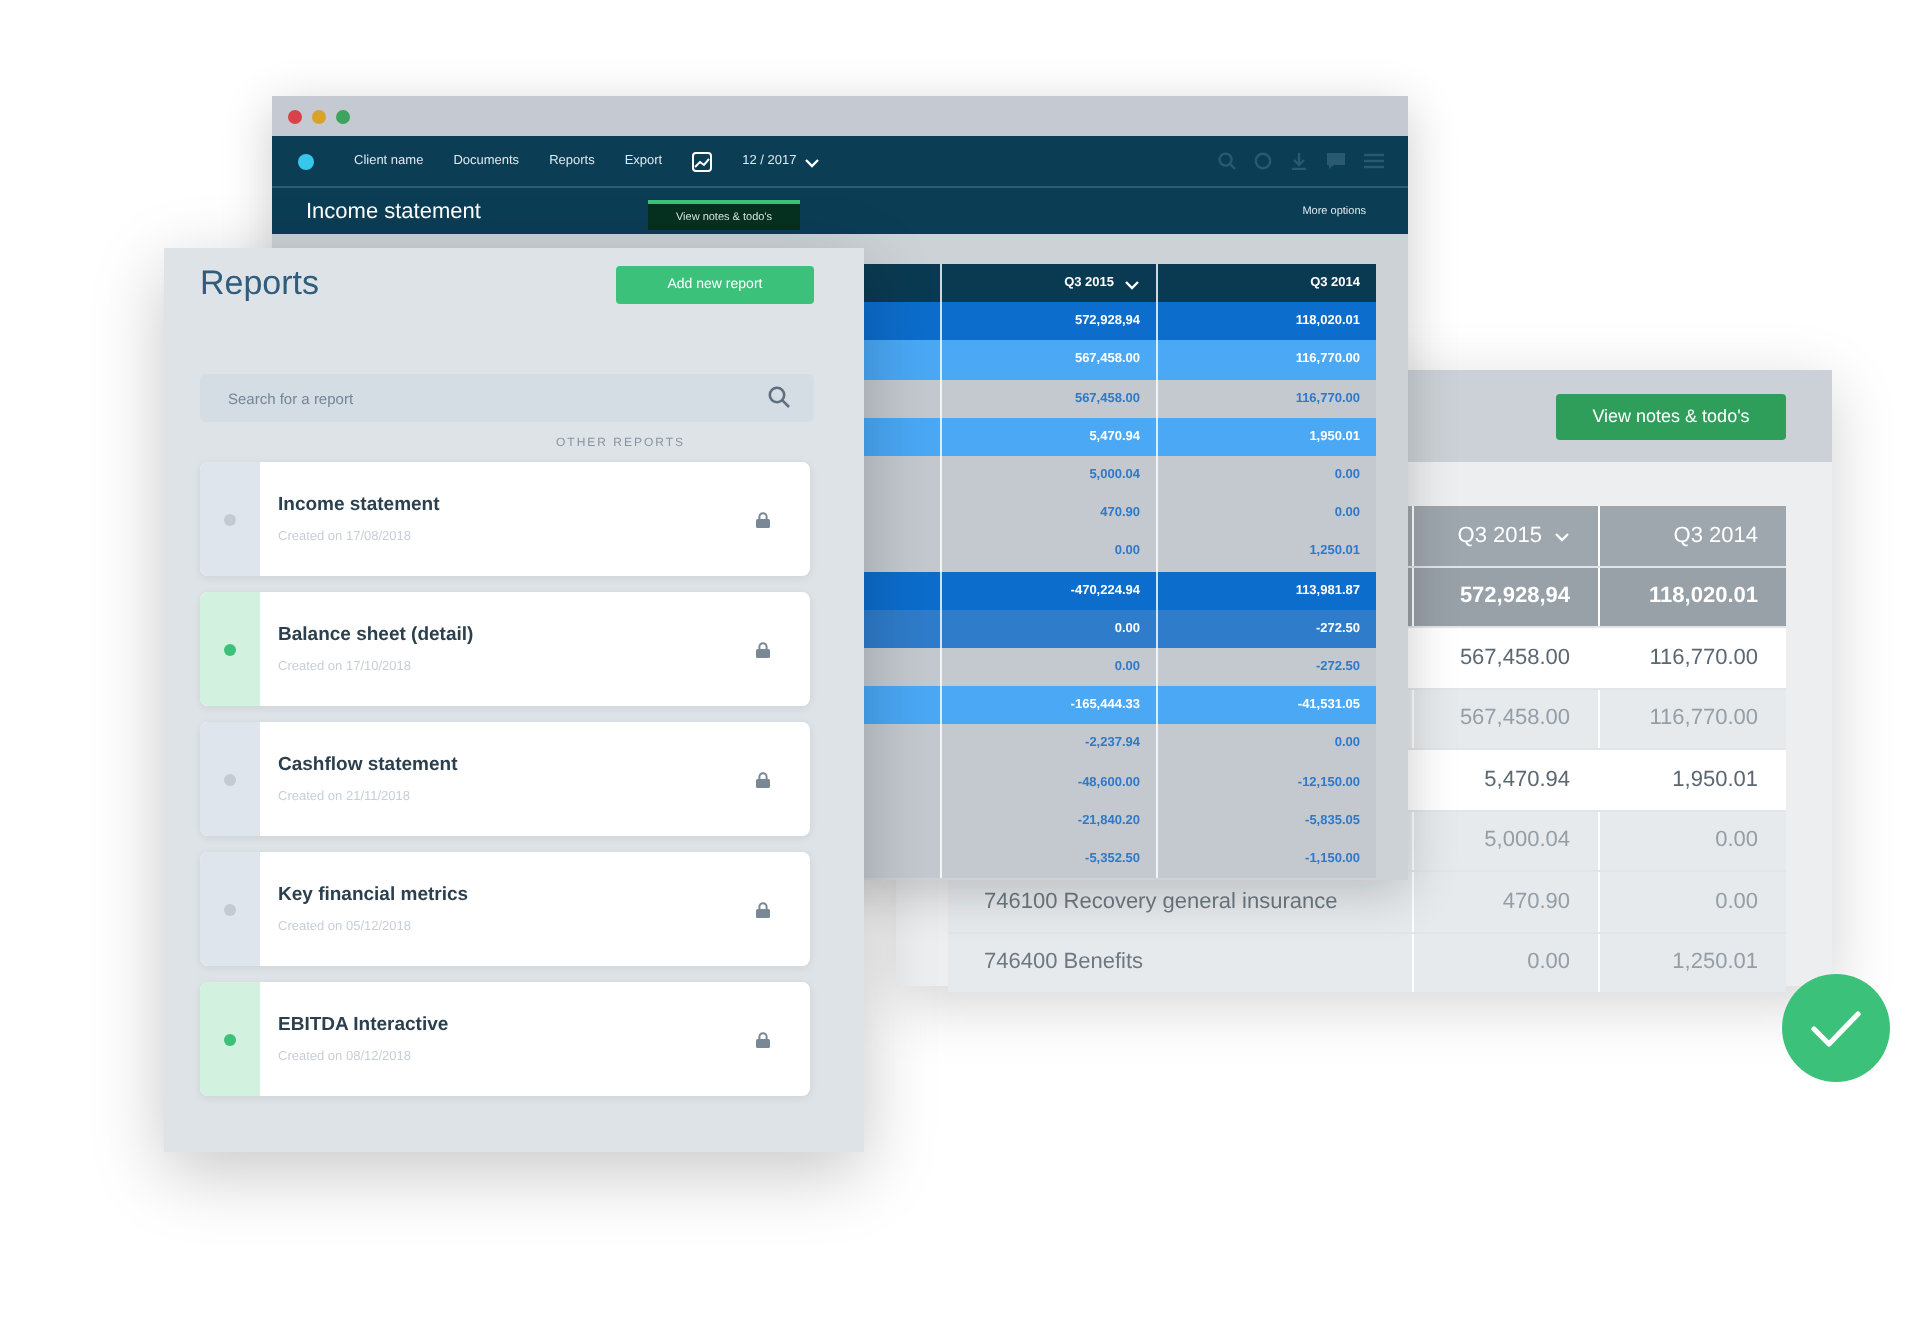  What do you see at coordinates (343, 116) in the screenshot?
I see `window-zoom-button` at bounding box center [343, 116].